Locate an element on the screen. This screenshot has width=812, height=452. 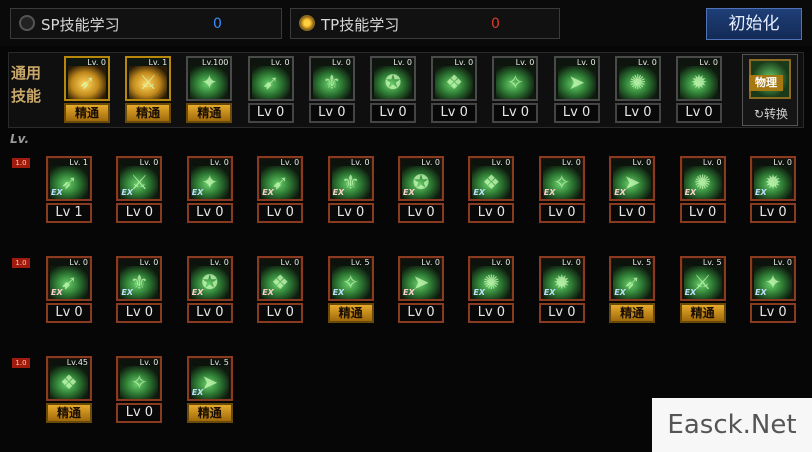
skill-icon: ➤ Lv. 0 is located at coordinates (576, 78).